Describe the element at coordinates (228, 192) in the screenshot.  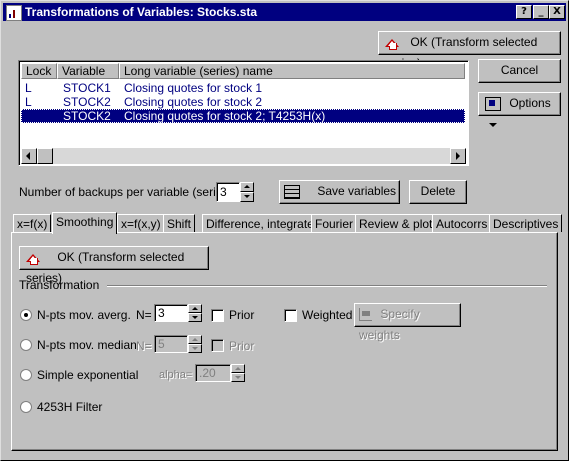
I see `backups-input: 3` at that location.